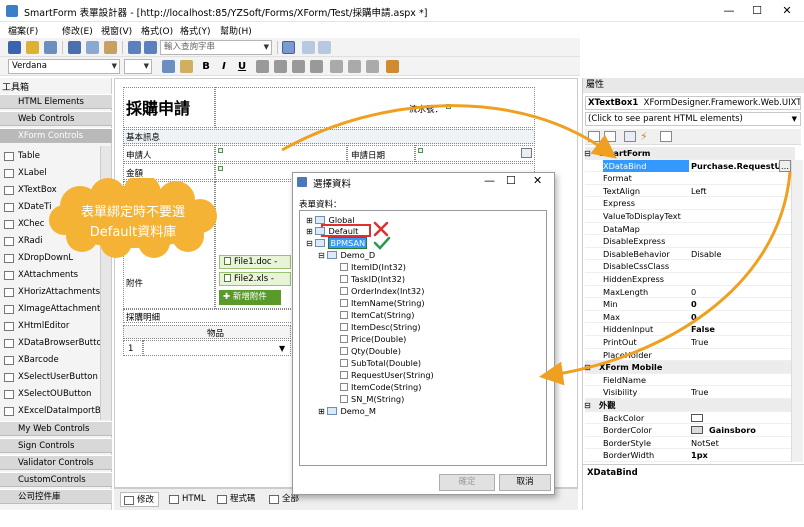 This screenshot has width=804, height=527. What do you see at coordinates (690, 380) in the screenshot?
I see `property-row: FieldName` at bounding box center [690, 380].